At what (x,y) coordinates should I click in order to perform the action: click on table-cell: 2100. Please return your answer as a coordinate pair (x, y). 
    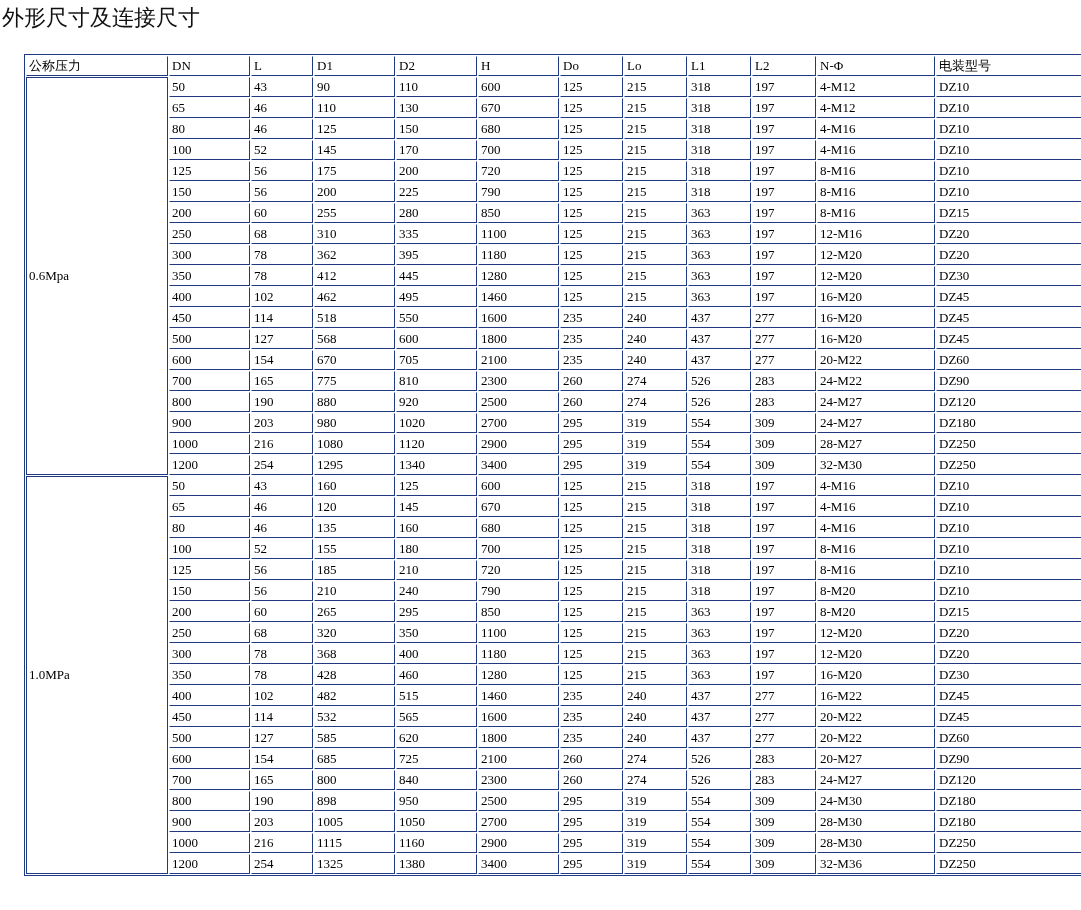
    Looking at the image, I should click on (518, 360).